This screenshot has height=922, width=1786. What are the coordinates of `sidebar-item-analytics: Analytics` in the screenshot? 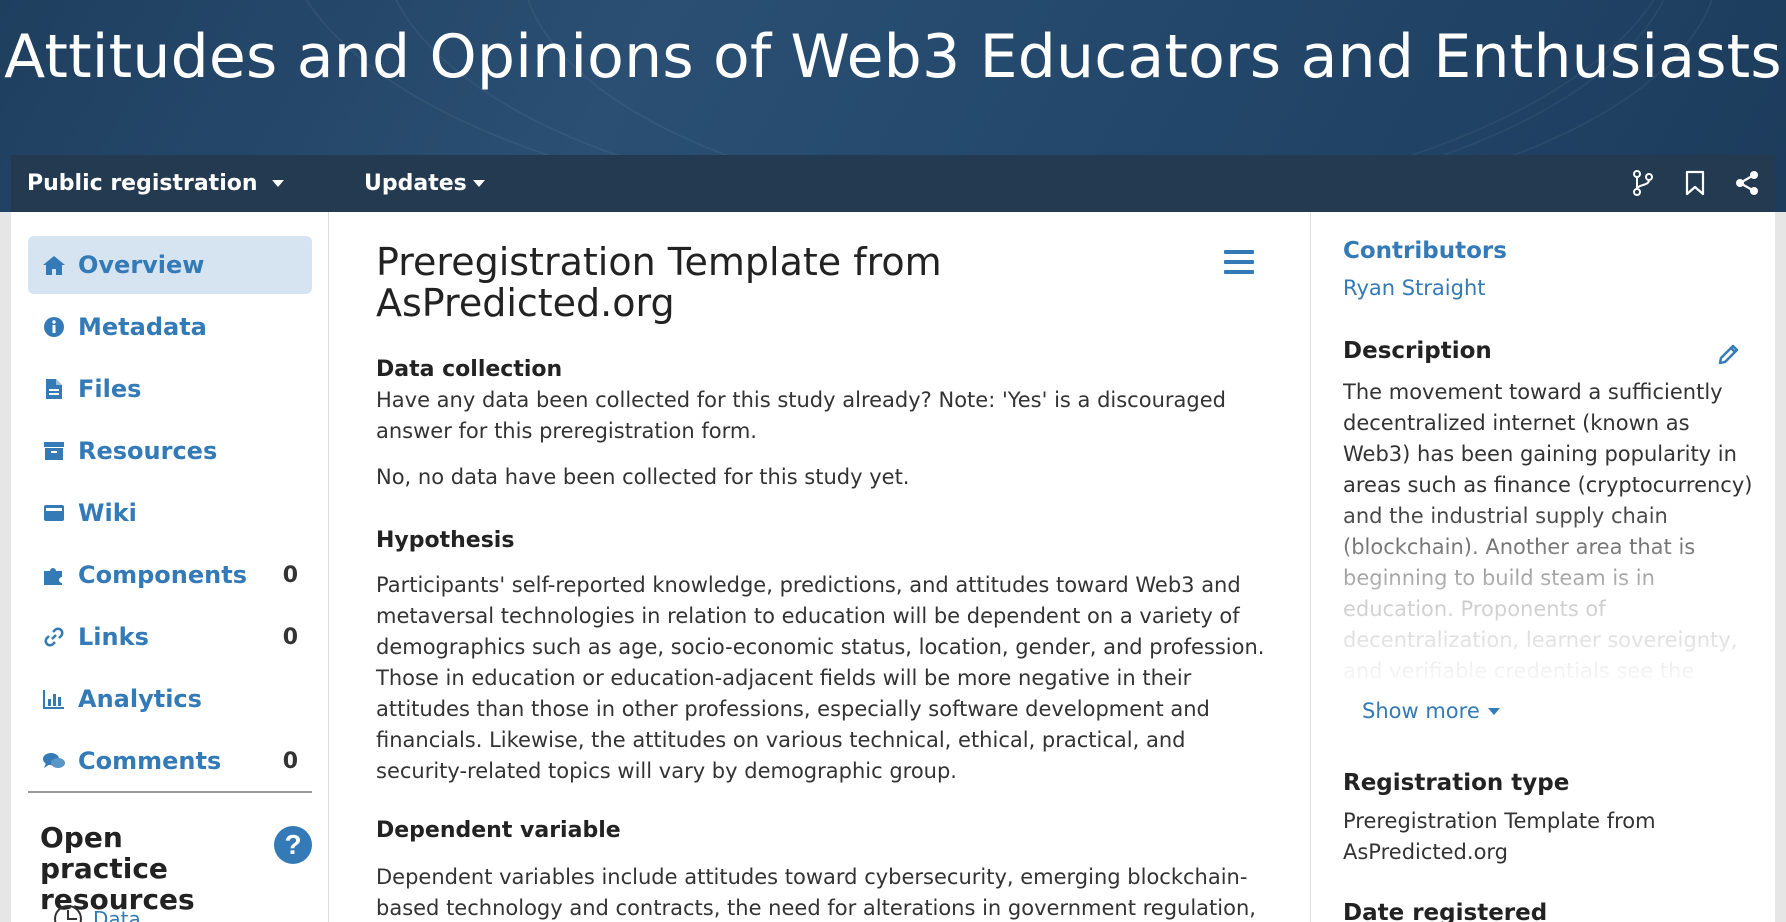 It's located at (170, 699).